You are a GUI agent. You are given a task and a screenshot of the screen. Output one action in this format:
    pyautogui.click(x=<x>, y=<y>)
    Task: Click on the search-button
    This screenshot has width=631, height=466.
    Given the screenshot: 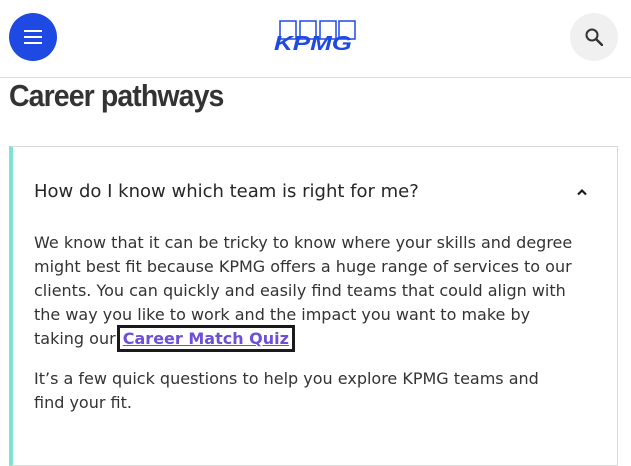 What is the action you would take?
    pyautogui.click(x=594, y=37)
    